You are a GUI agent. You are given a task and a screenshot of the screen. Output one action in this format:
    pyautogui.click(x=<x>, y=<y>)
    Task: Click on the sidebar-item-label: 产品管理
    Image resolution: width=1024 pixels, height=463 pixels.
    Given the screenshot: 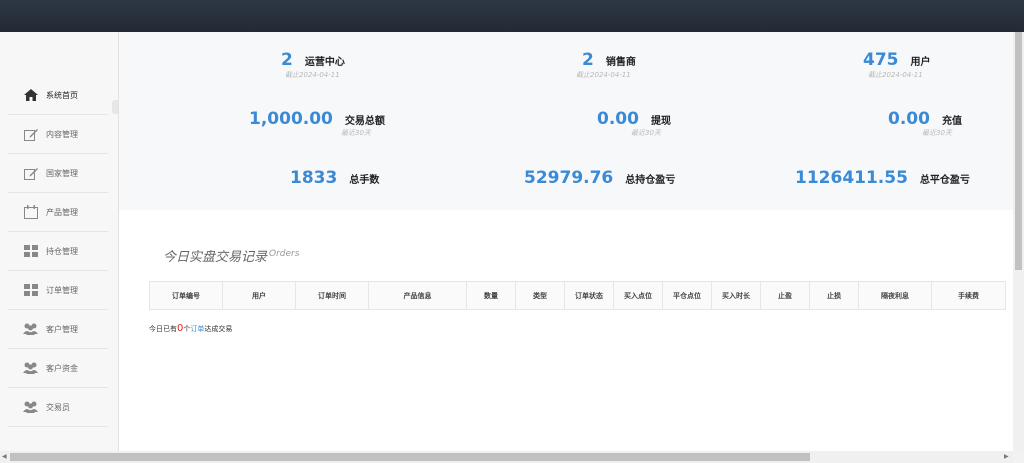 What is the action you would take?
    pyautogui.click(x=62, y=212)
    